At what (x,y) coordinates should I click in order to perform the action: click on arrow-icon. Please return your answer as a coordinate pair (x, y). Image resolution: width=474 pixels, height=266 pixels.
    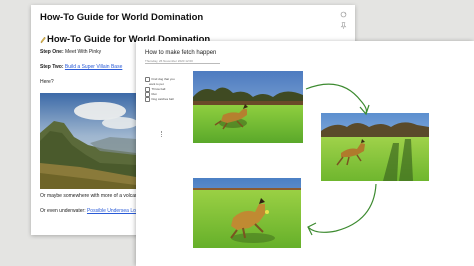
    Looking at the image, I should click on (341, 159).